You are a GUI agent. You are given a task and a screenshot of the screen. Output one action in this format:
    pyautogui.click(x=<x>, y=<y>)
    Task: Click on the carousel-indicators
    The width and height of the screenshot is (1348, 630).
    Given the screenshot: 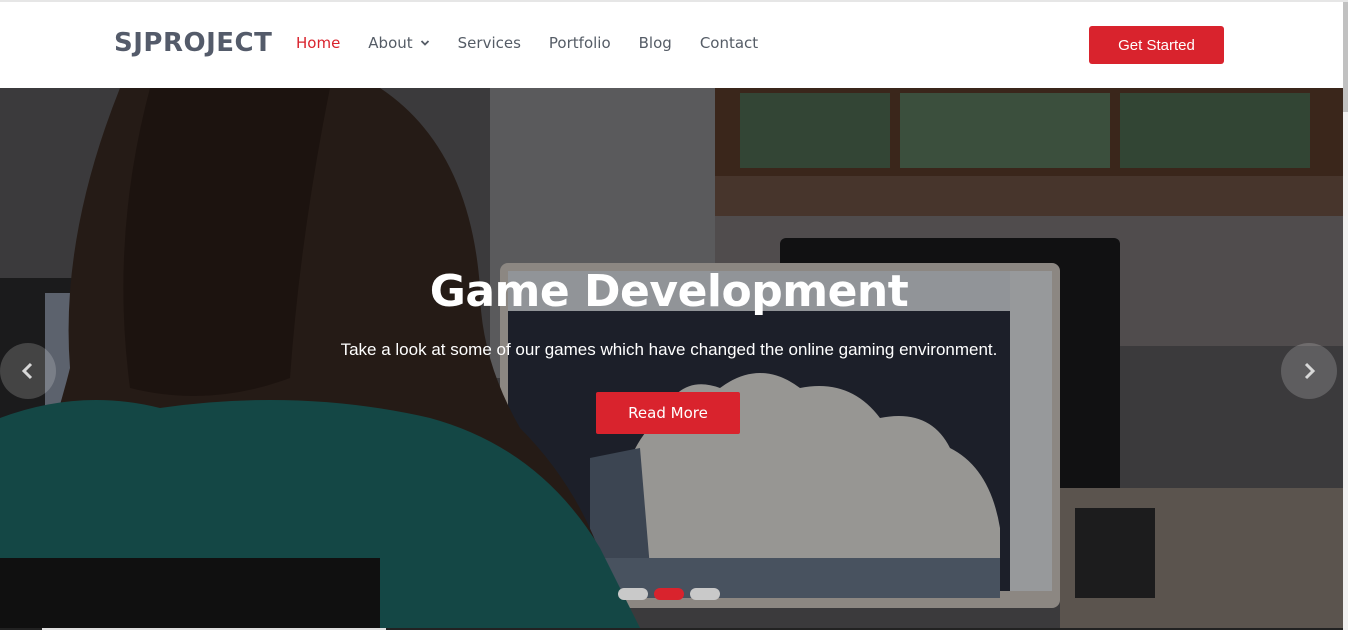 What is the action you would take?
    pyautogui.click(x=672, y=594)
    